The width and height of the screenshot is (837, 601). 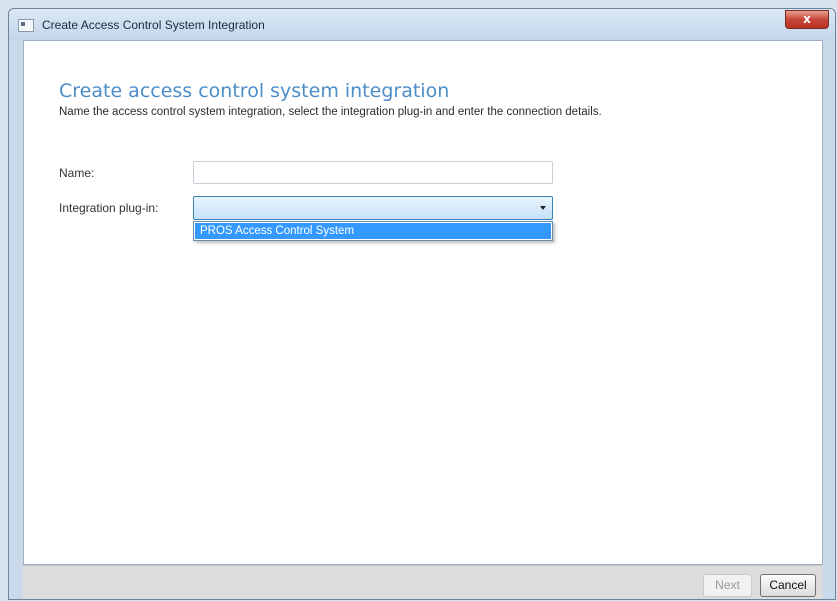 What do you see at coordinates (373, 208) in the screenshot?
I see `plugin-dropdown` at bounding box center [373, 208].